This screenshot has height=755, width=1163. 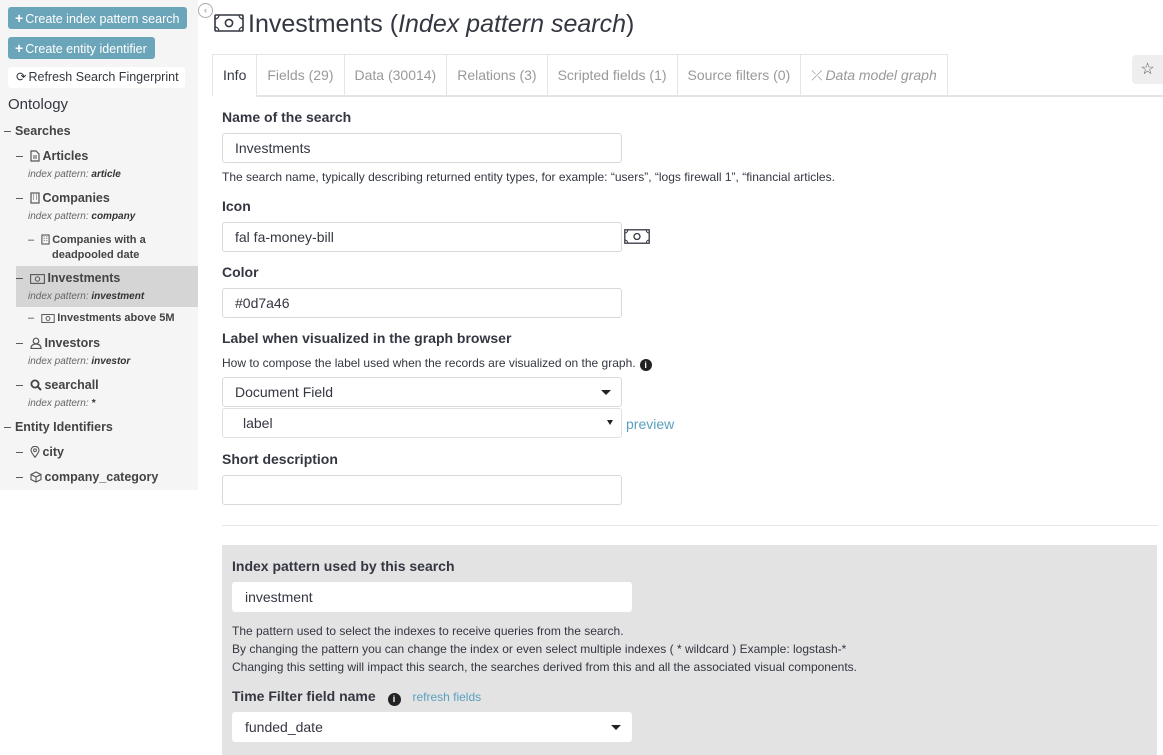 What do you see at coordinates (432, 727) in the screenshot?
I see `time-filter-select: funded_date` at bounding box center [432, 727].